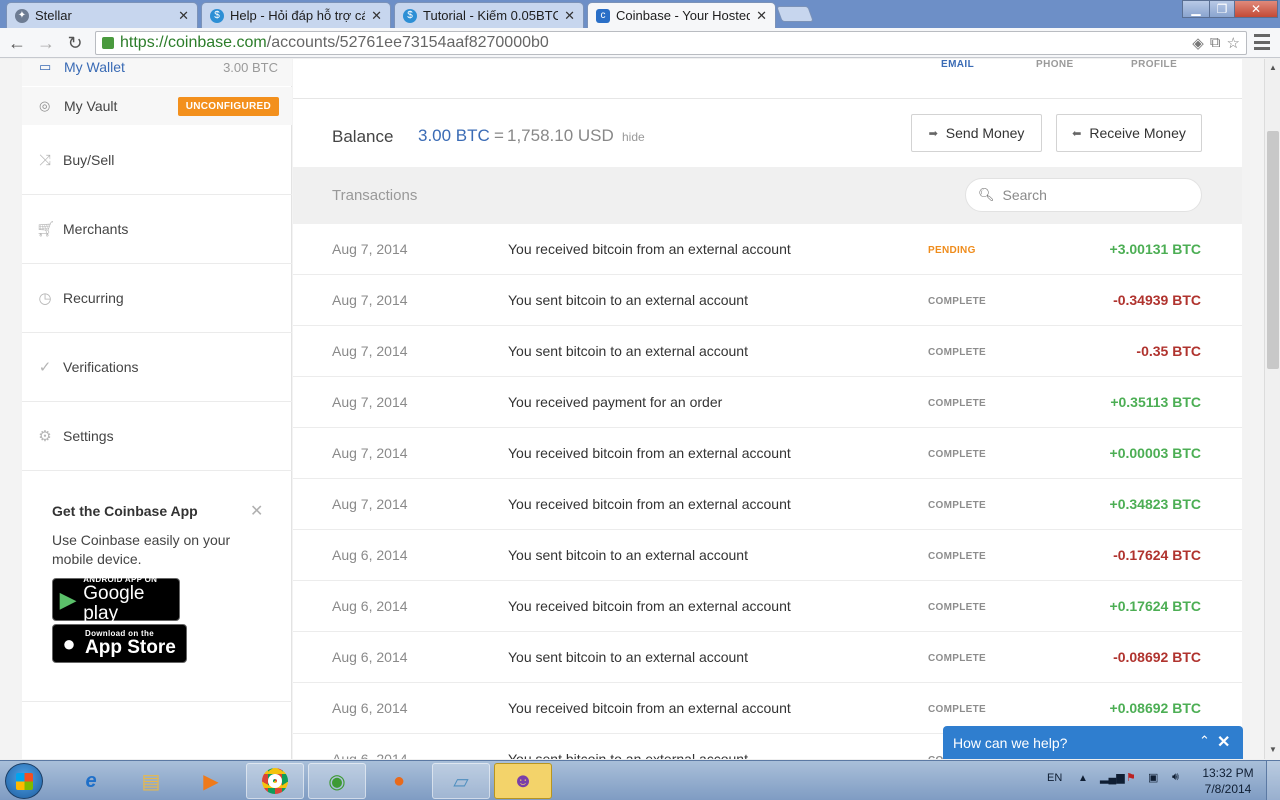 This screenshot has width=1280, height=800. Describe the element at coordinates (523, 781) in the screenshot. I see `taskbar-messenger: ☻` at that location.